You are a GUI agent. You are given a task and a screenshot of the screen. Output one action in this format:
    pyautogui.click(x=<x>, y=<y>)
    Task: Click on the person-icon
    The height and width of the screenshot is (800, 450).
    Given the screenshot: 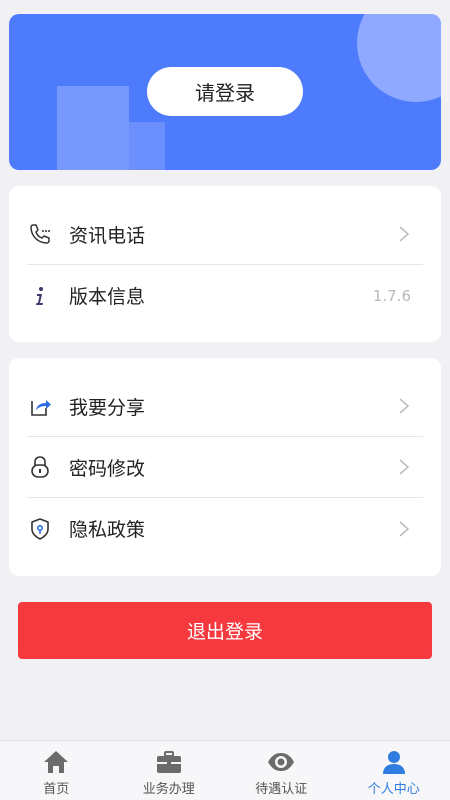 What is the action you would take?
    pyautogui.click(x=394, y=762)
    